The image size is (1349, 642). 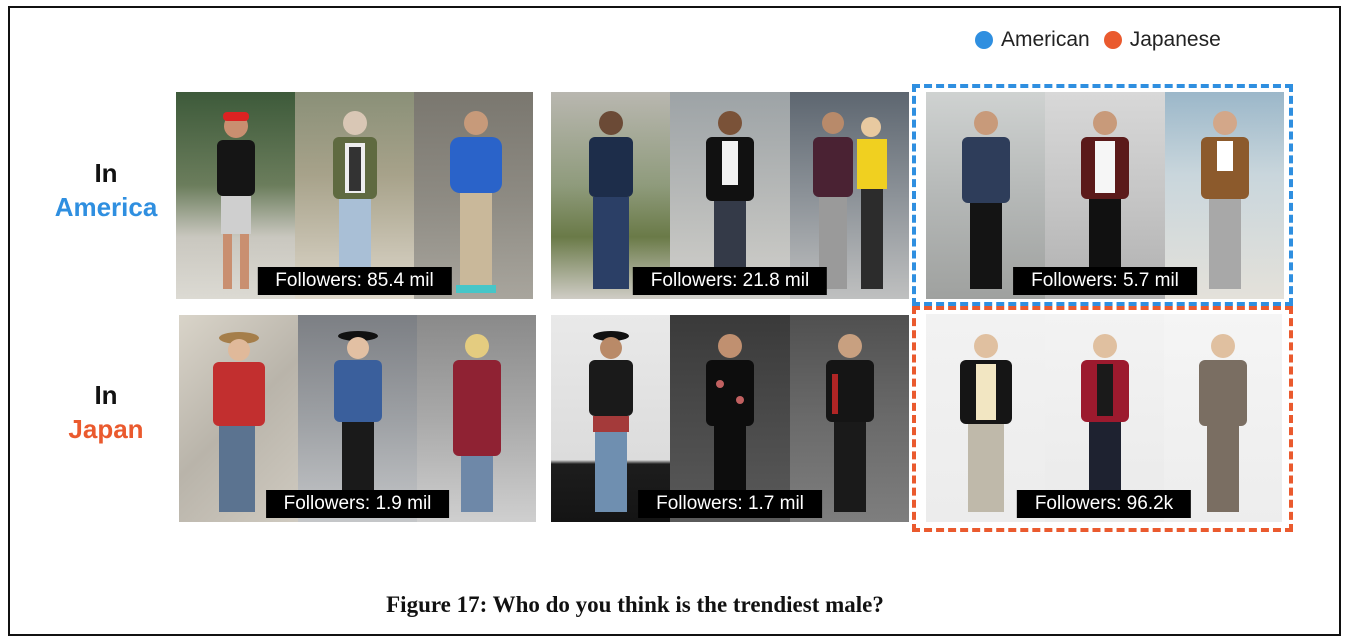 I want to click on row-label-japan-line1: In, so click(x=106, y=395).